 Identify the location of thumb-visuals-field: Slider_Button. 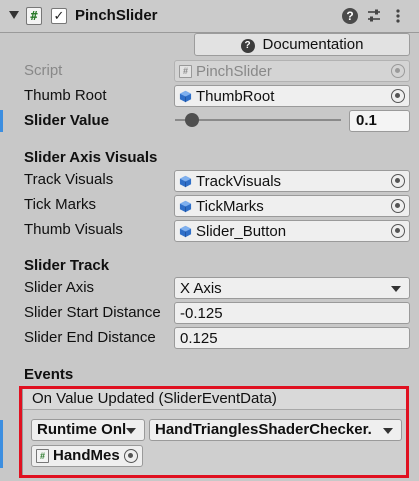
(292, 231).